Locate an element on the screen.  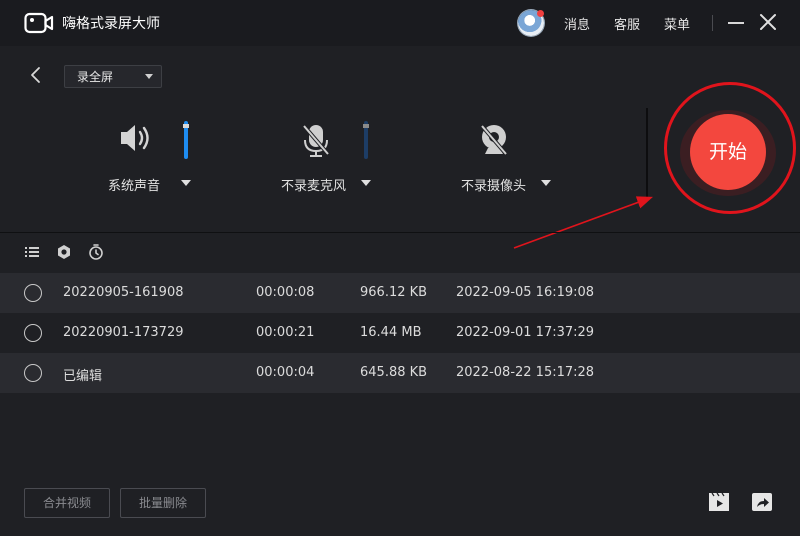
file-name: 已编辑 is located at coordinates (83, 376).